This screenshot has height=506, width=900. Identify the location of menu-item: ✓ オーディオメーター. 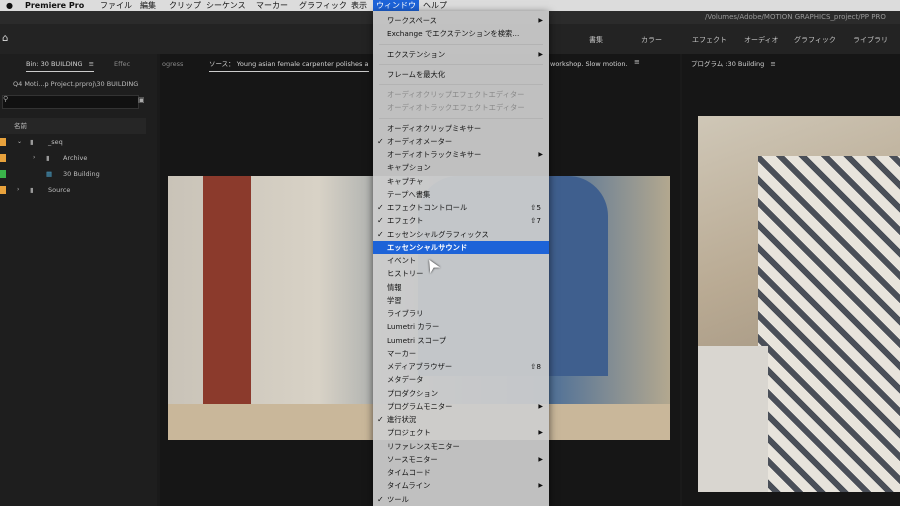
(461, 141).